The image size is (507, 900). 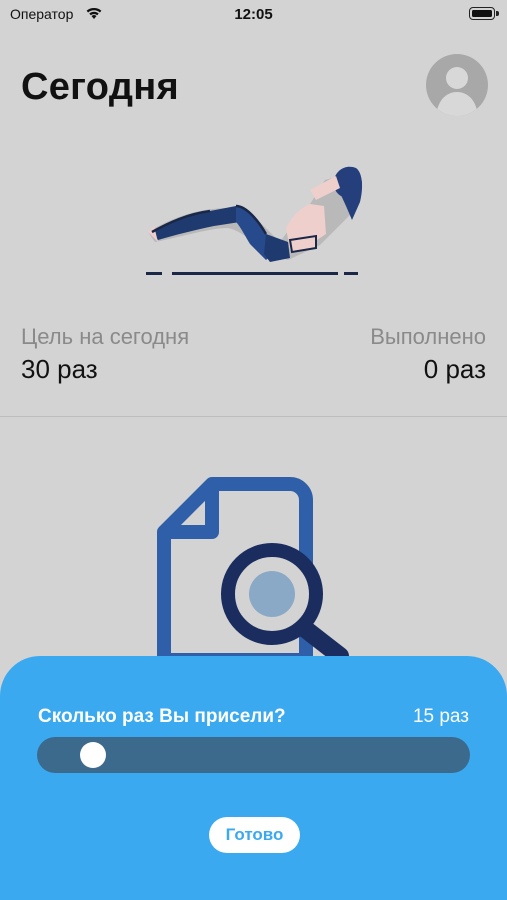 What do you see at coordinates (59, 369) in the screenshot?
I see `goal-value: 30 раз` at bounding box center [59, 369].